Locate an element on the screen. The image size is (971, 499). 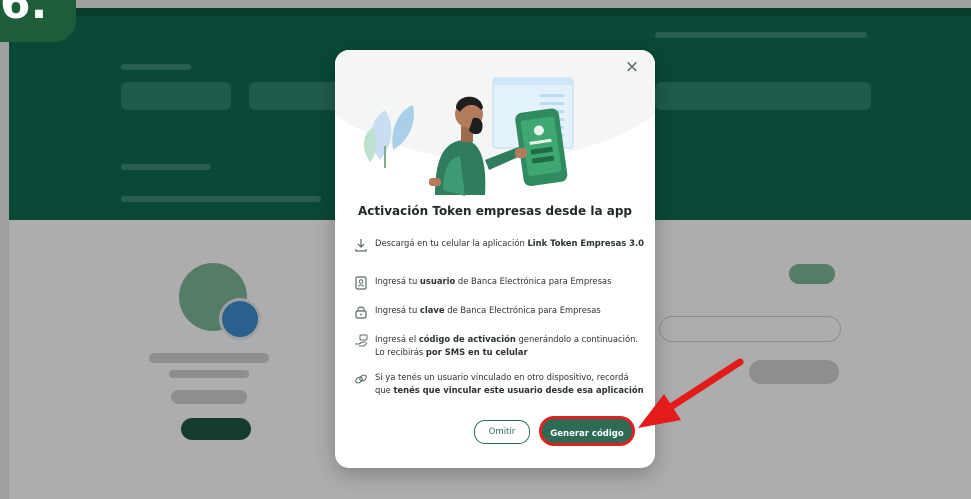
close-button: × is located at coordinates (632, 67).